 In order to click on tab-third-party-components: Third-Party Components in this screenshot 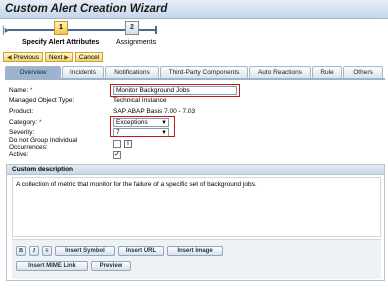, I will do `click(204, 72)`.